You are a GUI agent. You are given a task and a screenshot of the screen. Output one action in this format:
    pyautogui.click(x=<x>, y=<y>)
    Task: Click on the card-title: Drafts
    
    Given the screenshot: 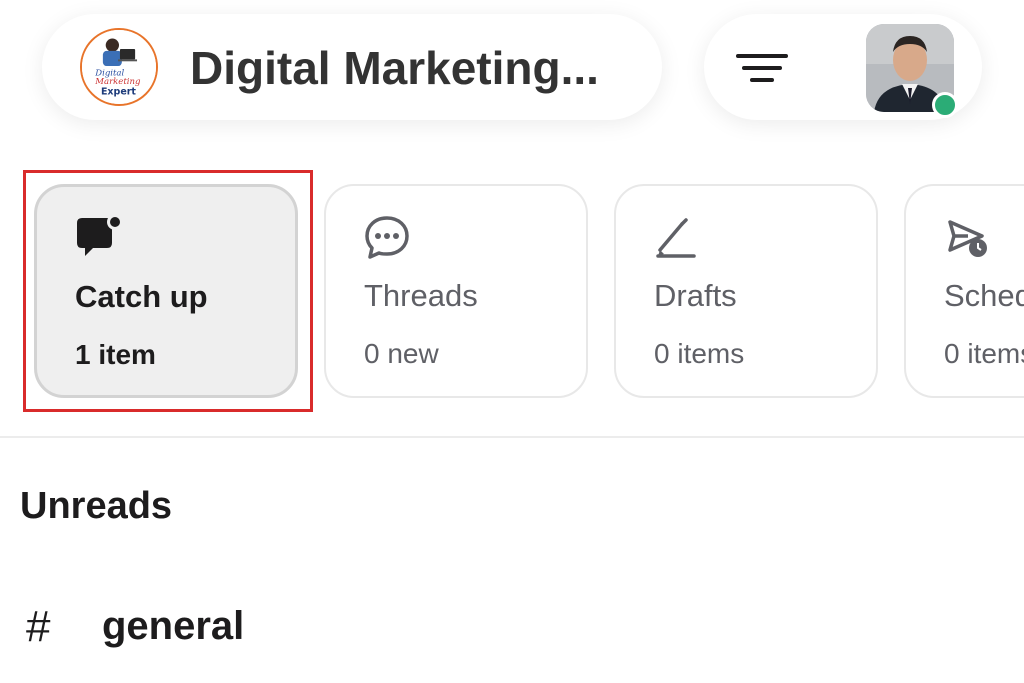 What is the action you would take?
    pyautogui.click(x=695, y=295)
    